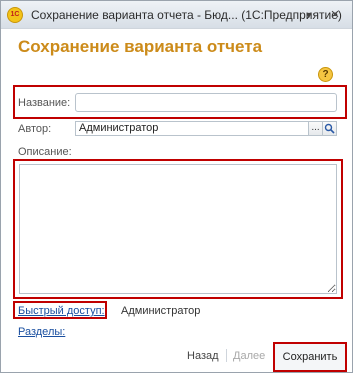 This screenshot has height=373, width=353. I want to click on description-label: Описание:, so click(45, 152).